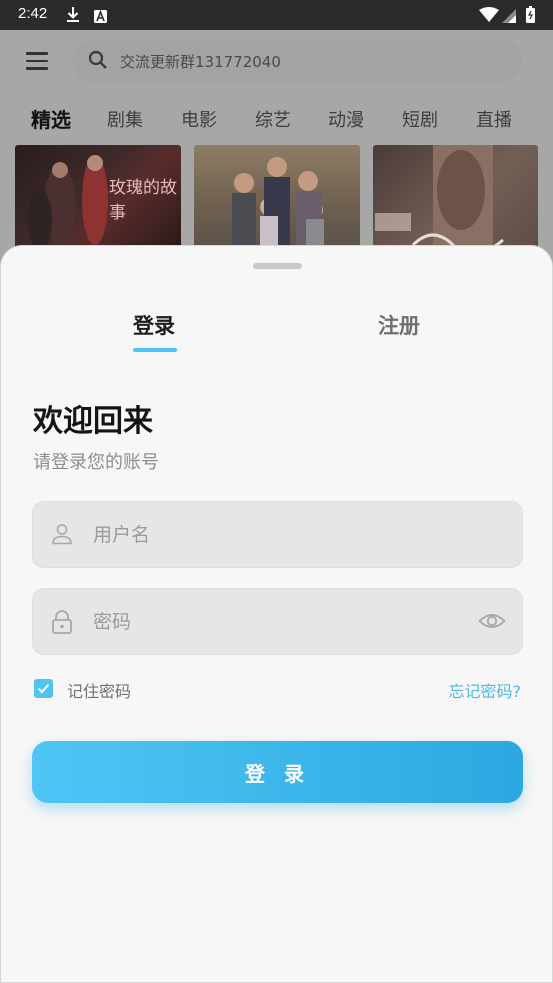 The width and height of the screenshot is (553, 983). I want to click on category-tab-variety: 综艺, so click(273, 119).